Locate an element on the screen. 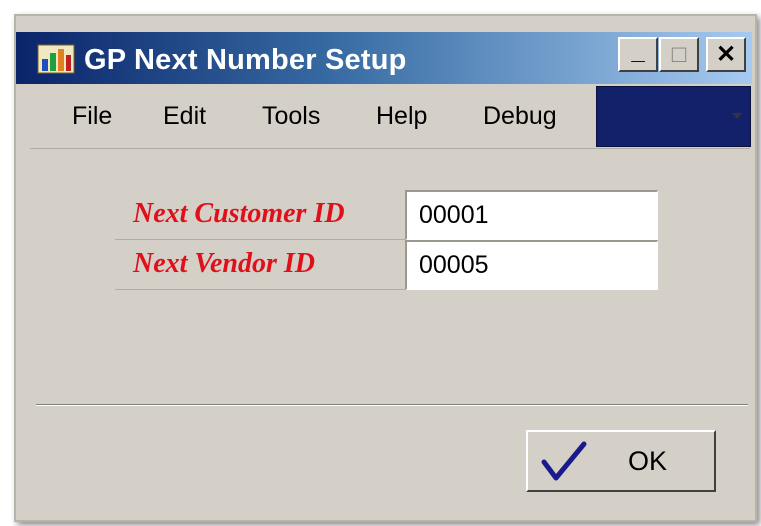 This screenshot has width=761, height=526. ok-button: OK is located at coordinates (621, 461).